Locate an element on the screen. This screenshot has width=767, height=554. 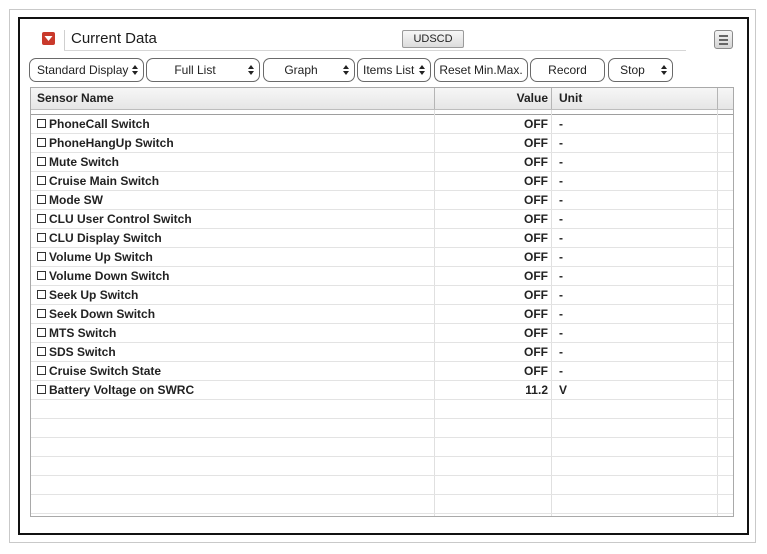
table-row: Volume Down Switch OFF - is located at coordinates (382, 276).